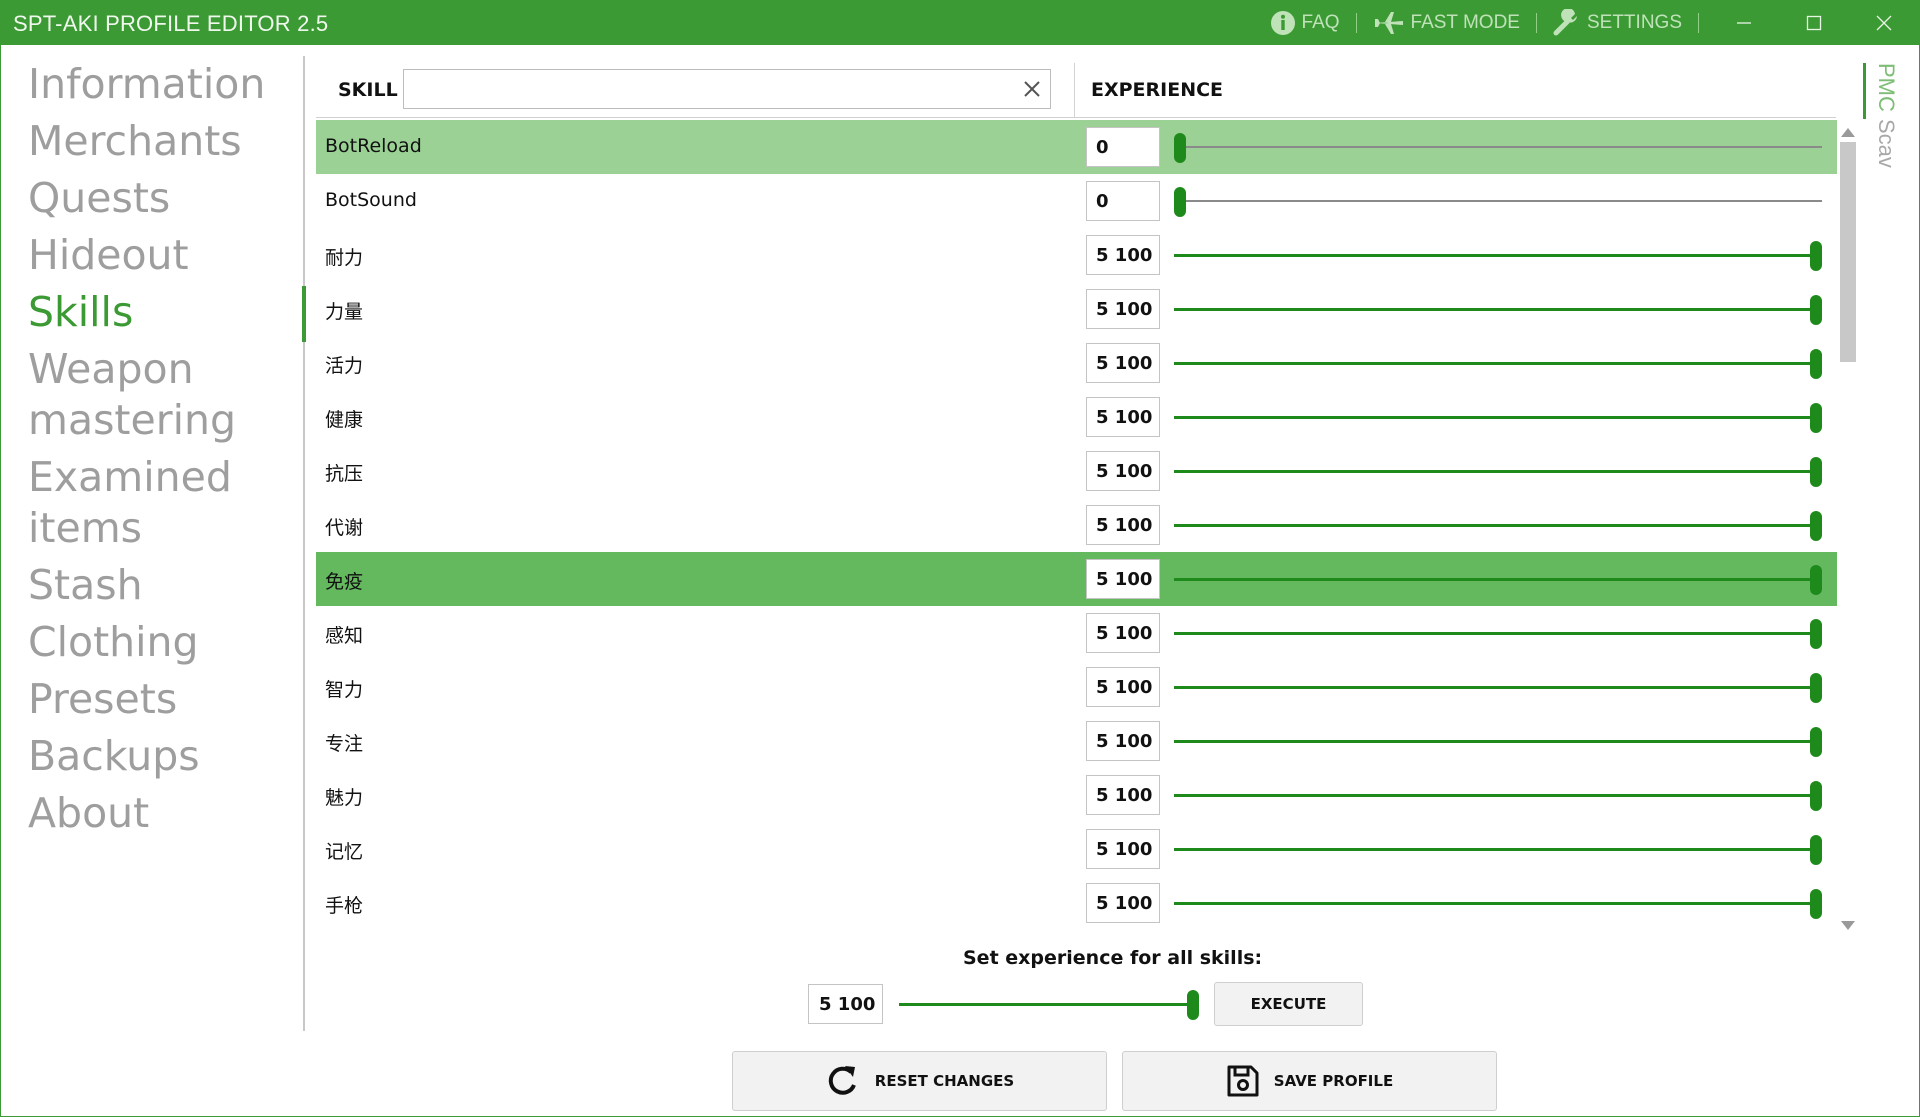 The image size is (1920, 1117). What do you see at coordinates (1049, 1004) in the screenshot?
I see `set-all-slider` at bounding box center [1049, 1004].